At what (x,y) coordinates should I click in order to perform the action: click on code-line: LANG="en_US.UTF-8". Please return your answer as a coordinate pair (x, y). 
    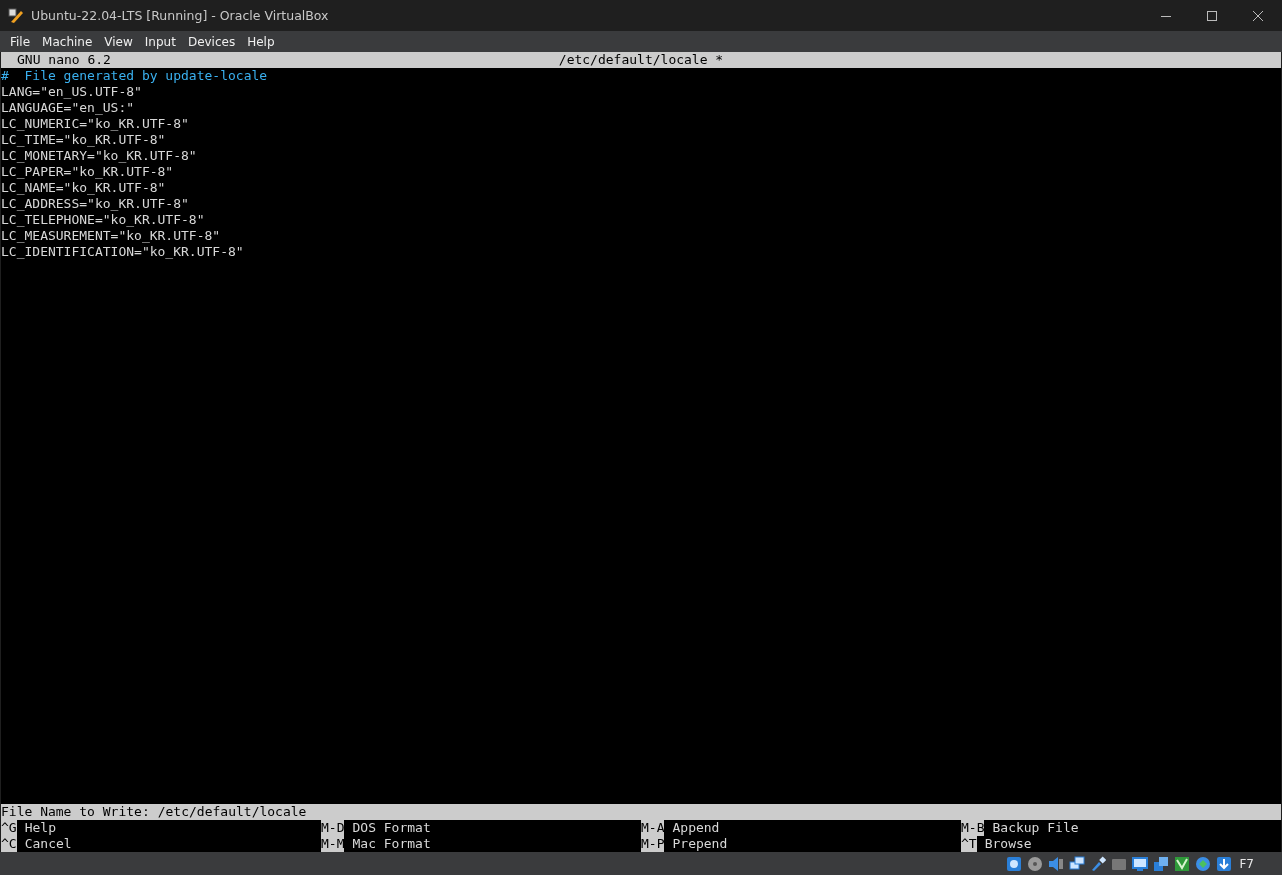
    Looking at the image, I should click on (71, 92).